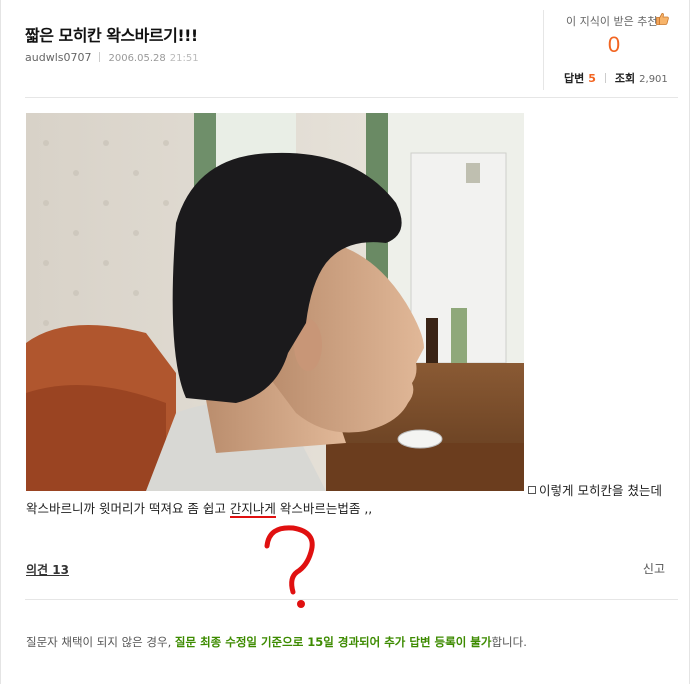 This screenshot has width=699, height=684. I want to click on notice-bold: 질문 최종 수정일 기준으로 15일 경과되어 추가 답변 등록이 불가, so click(333, 642).